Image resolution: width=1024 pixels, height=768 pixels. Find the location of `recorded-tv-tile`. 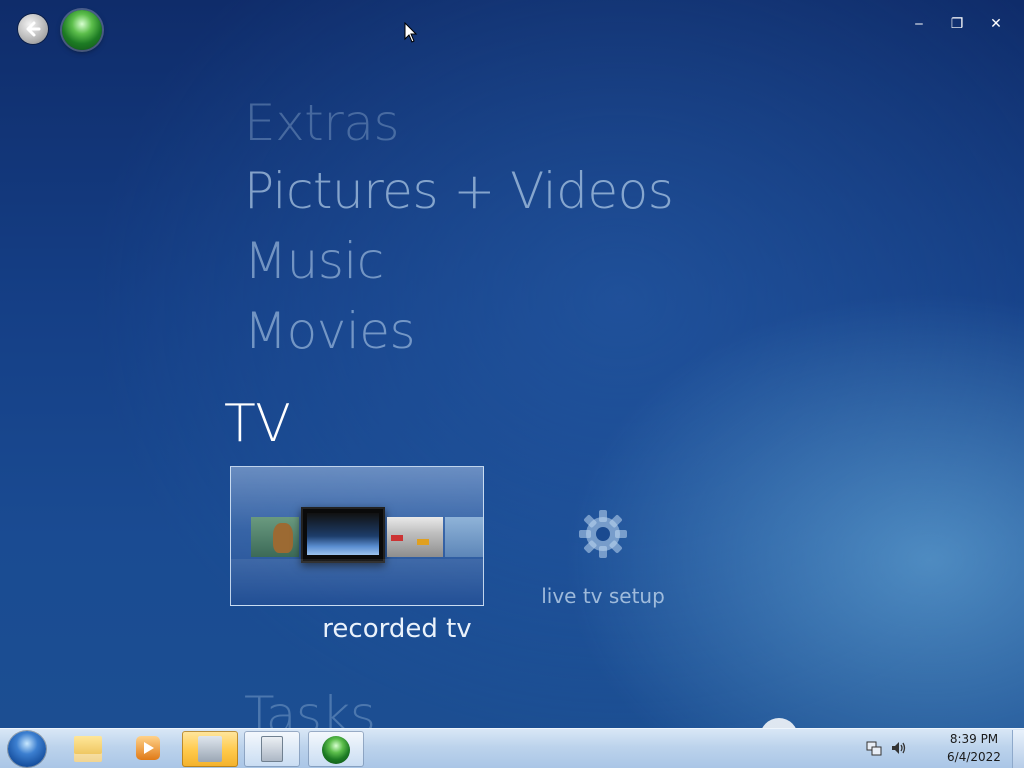

recorded-tv-tile is located at coordinates (357, 536).